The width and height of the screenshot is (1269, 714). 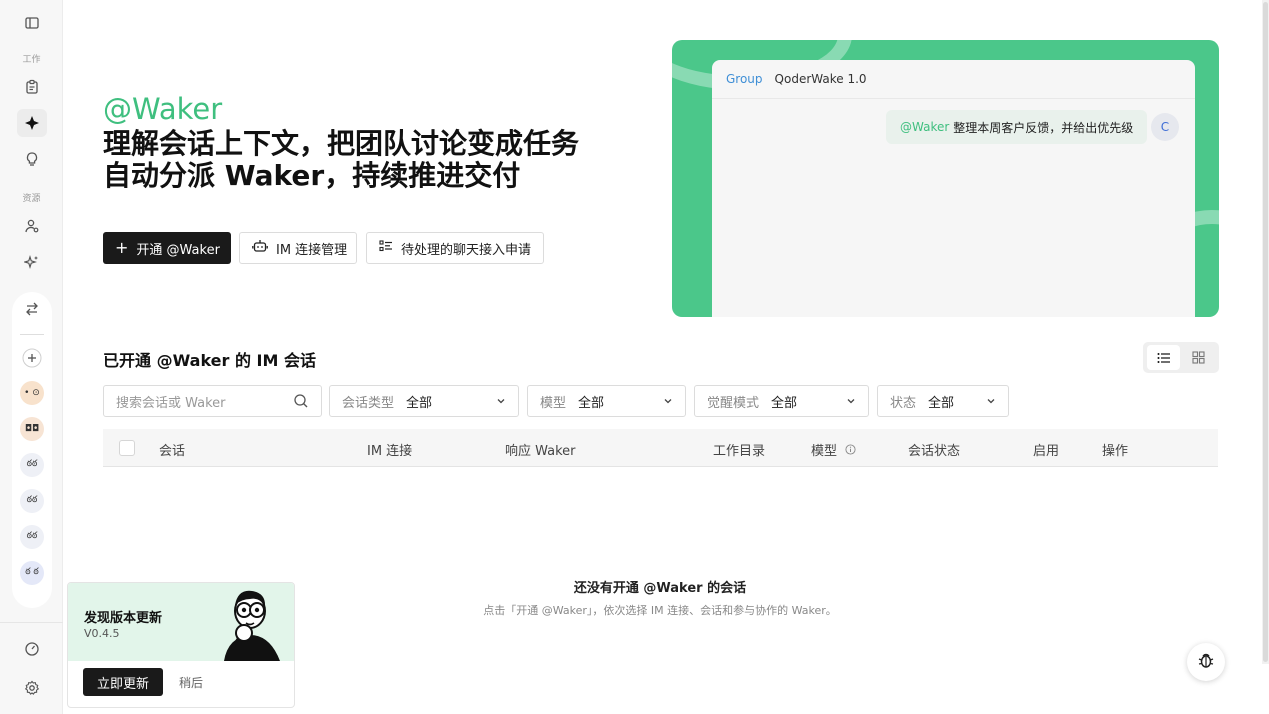 What do you see at coordinates (934, 451) in the screenshot?
I see `column-header: 会话状态` at bounding box center [934, 451].